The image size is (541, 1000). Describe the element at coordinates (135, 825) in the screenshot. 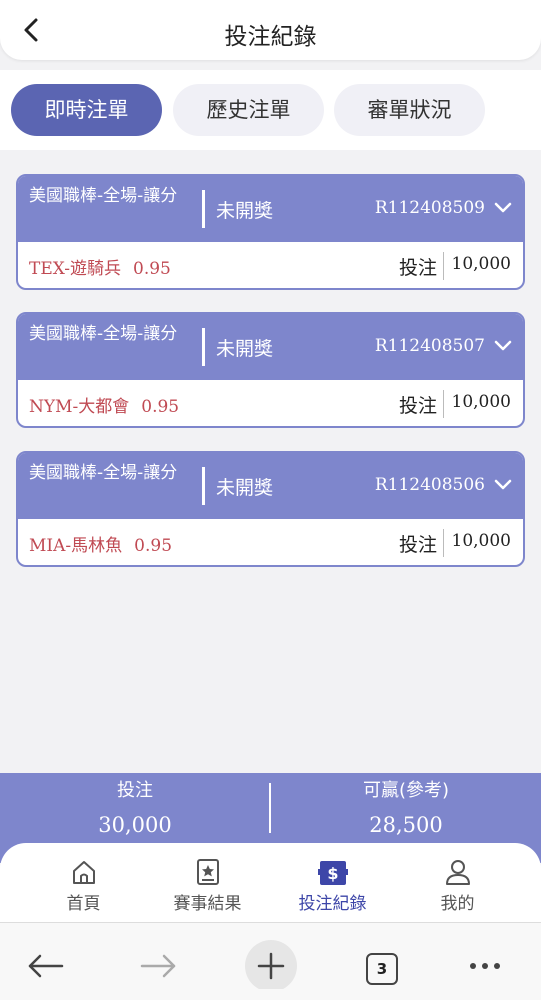

I see `total-bet-value: 30,000` at that location.